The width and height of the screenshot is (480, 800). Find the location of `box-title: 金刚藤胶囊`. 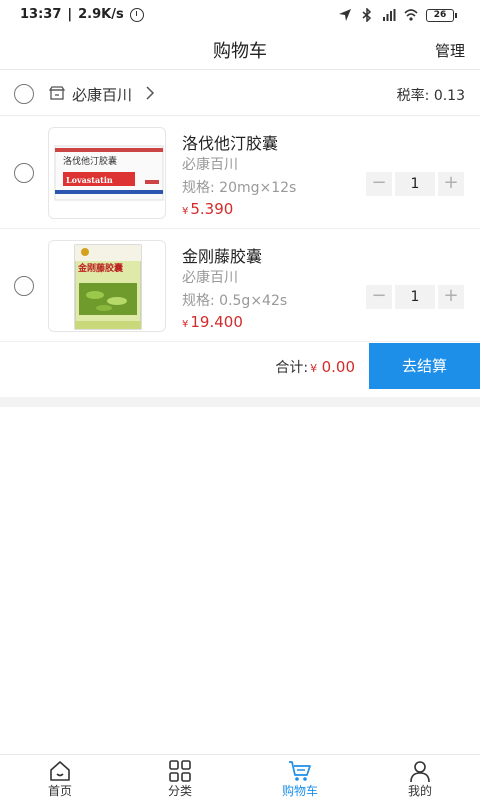

box-title: 金刚藤胶囊 is located at coordinates (100, 268).